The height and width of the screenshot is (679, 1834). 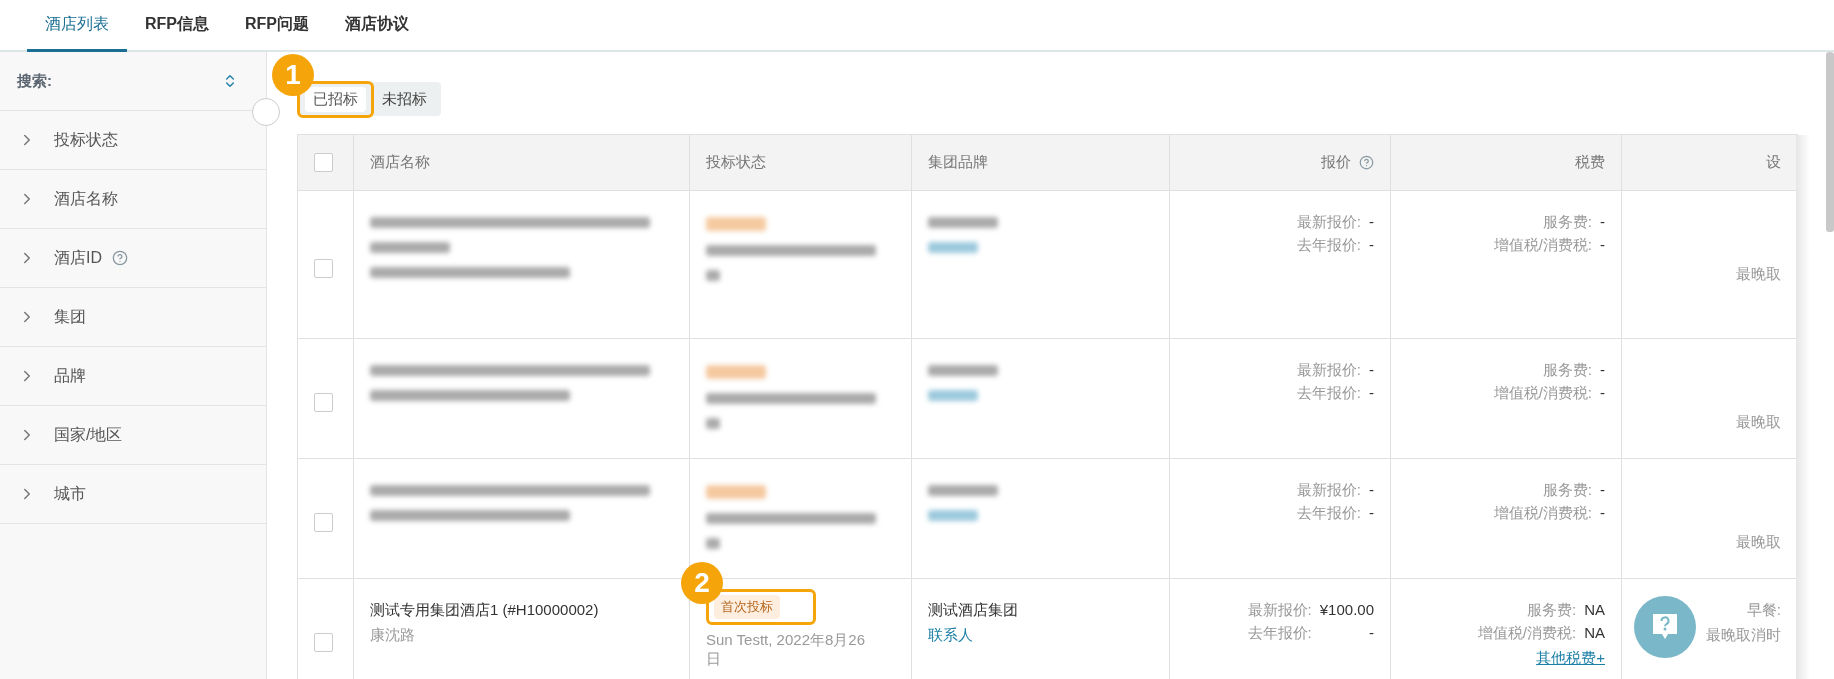 I want to click on column-header: 酒店名称, so click(x=522, y=163).